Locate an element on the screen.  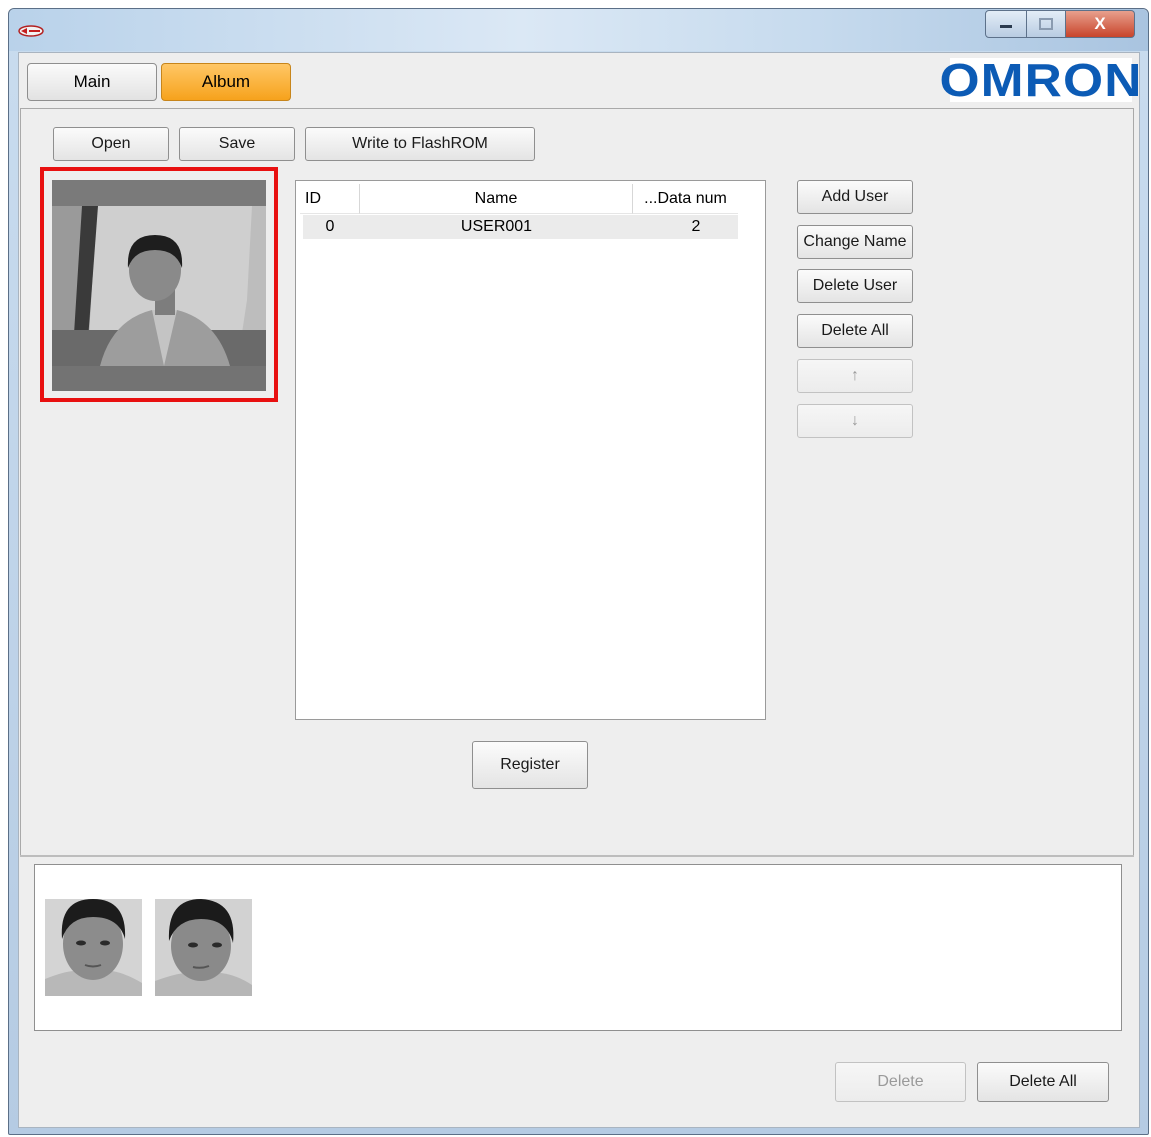
maximize-icon is located at coordinates (1046, 24).